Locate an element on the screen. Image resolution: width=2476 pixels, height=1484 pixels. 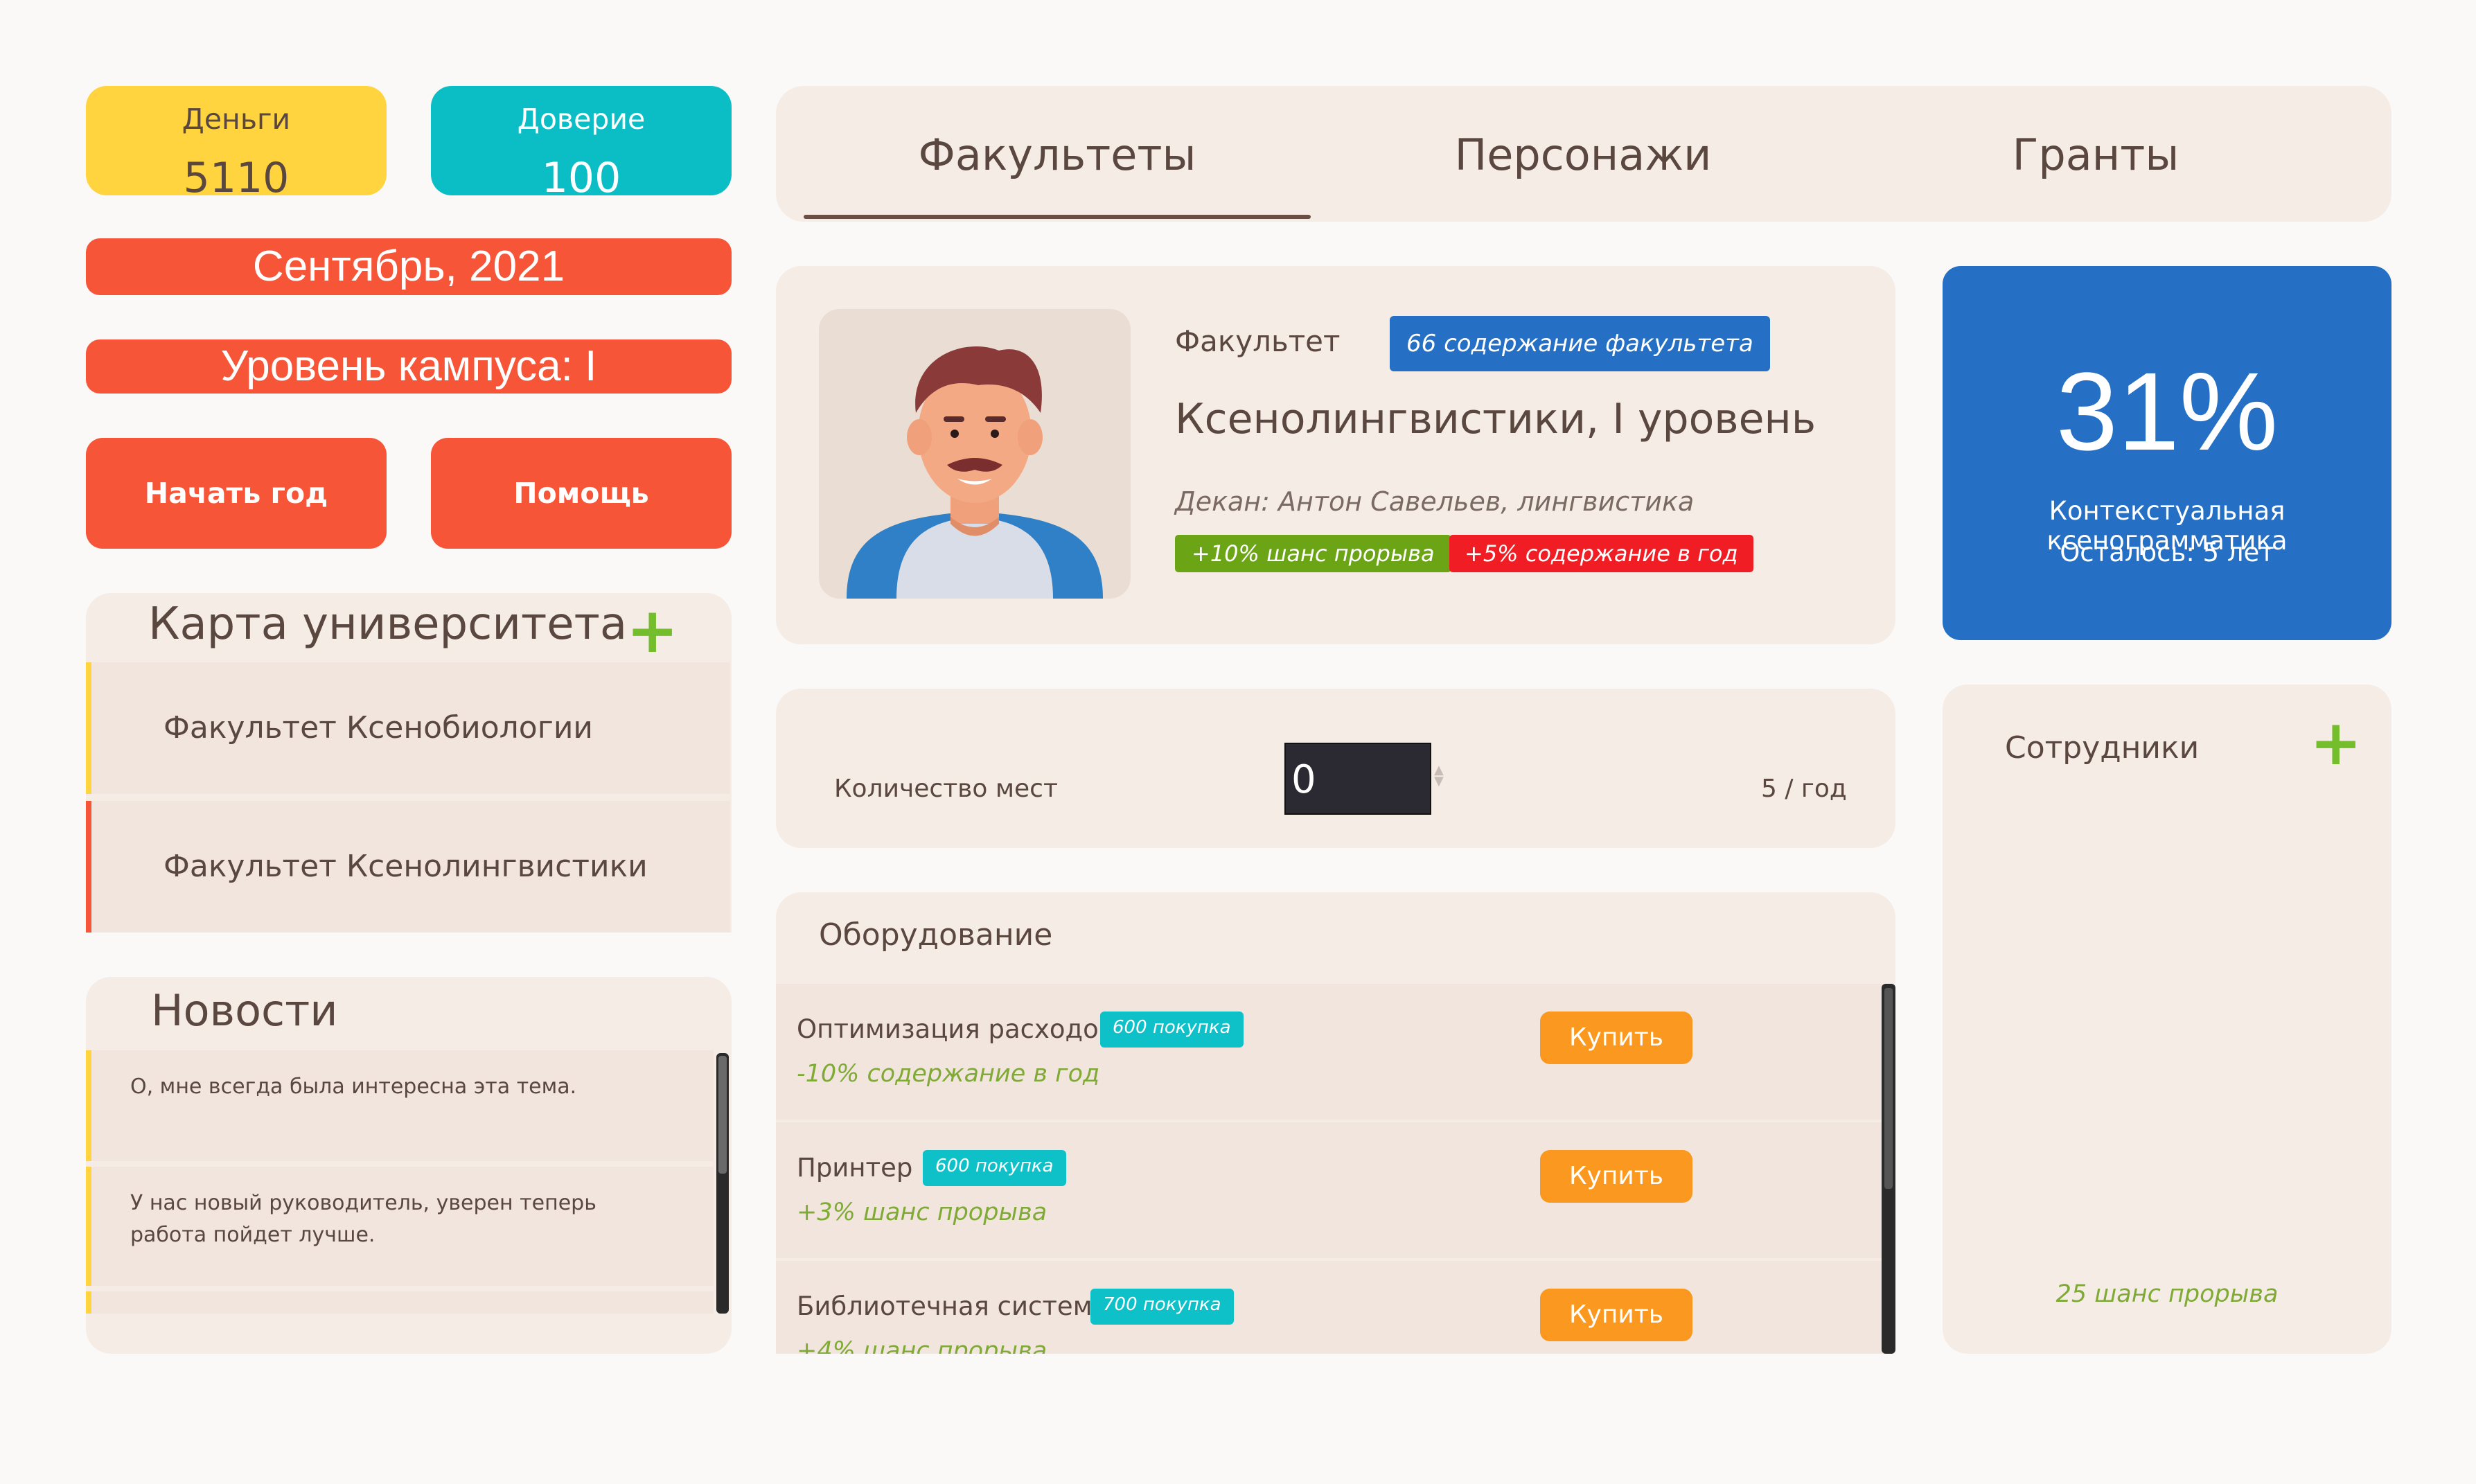
staff-title: Сотрудники is located at coordinates (2102, 748).